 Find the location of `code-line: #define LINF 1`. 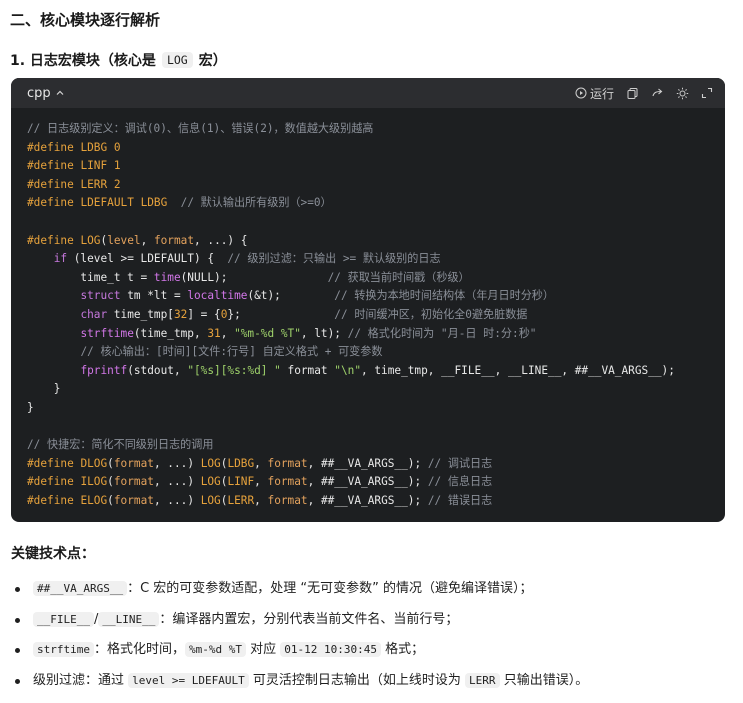

code-line: #define LINF 1 is located at coordinates (74, 166).